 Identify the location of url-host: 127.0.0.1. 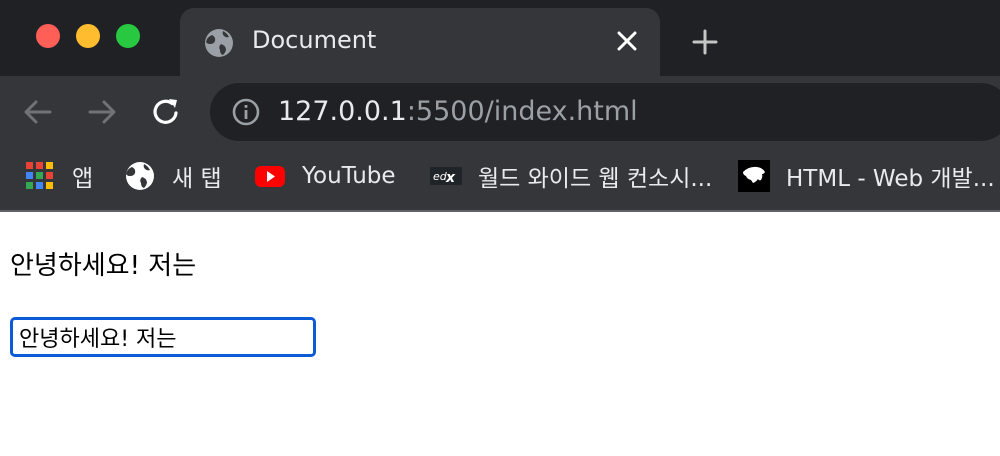
(342, 111).